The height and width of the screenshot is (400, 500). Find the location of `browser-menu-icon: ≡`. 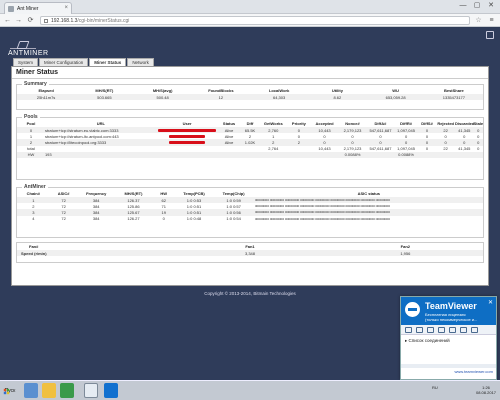

browser-menu-icon: ≡ is located at coordinates (491, 20).